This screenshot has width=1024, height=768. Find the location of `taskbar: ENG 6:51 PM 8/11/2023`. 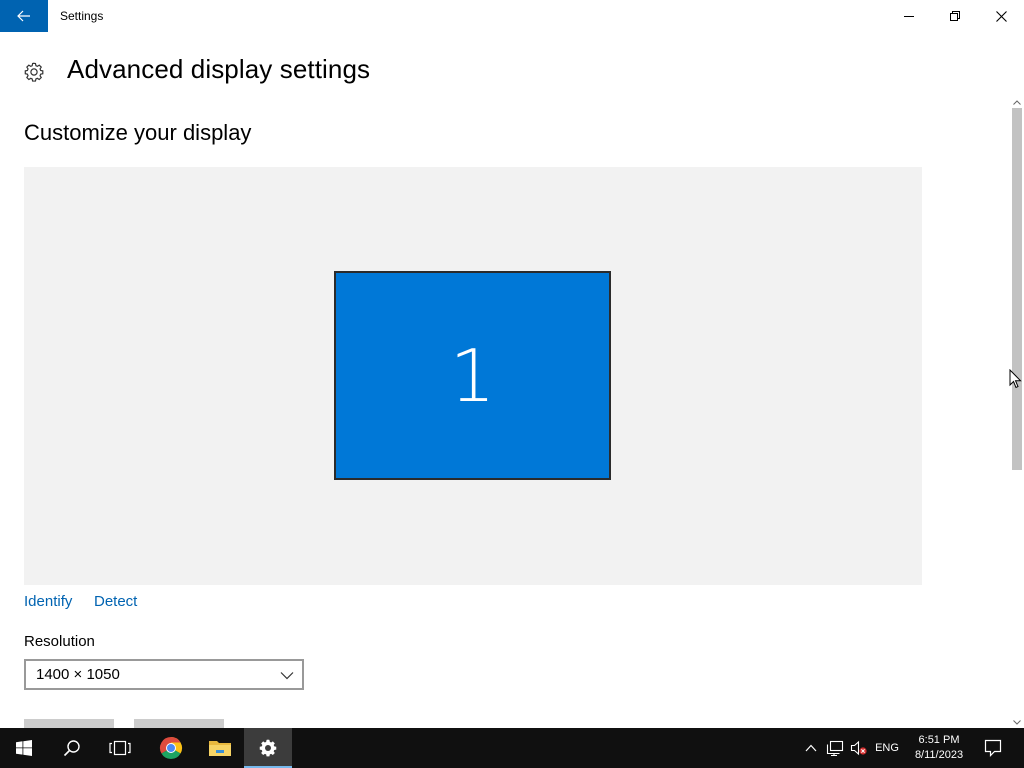

taskbar: ENG 6:51 PM 8/11/2023 is located at coordinates (512, 748).